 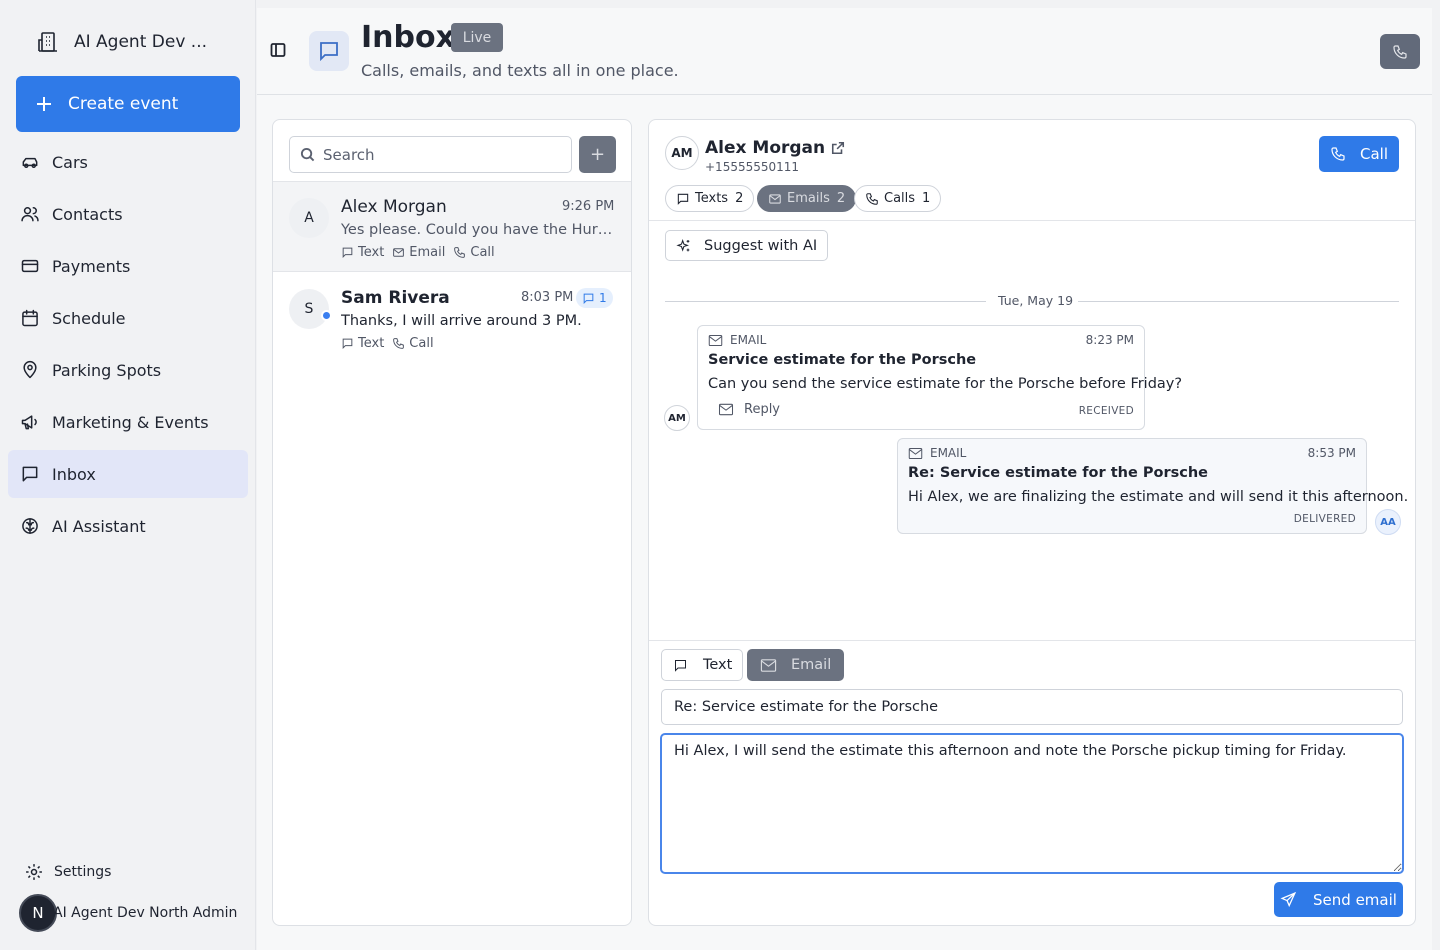 I want to click on sidebar-toggle, so click(x=278, y=50).